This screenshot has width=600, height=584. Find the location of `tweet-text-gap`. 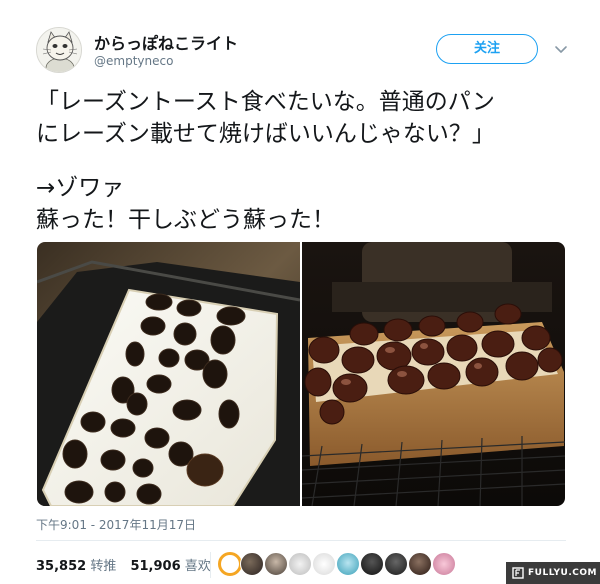

tweet-text-gap is located at coordinates (306, 161).